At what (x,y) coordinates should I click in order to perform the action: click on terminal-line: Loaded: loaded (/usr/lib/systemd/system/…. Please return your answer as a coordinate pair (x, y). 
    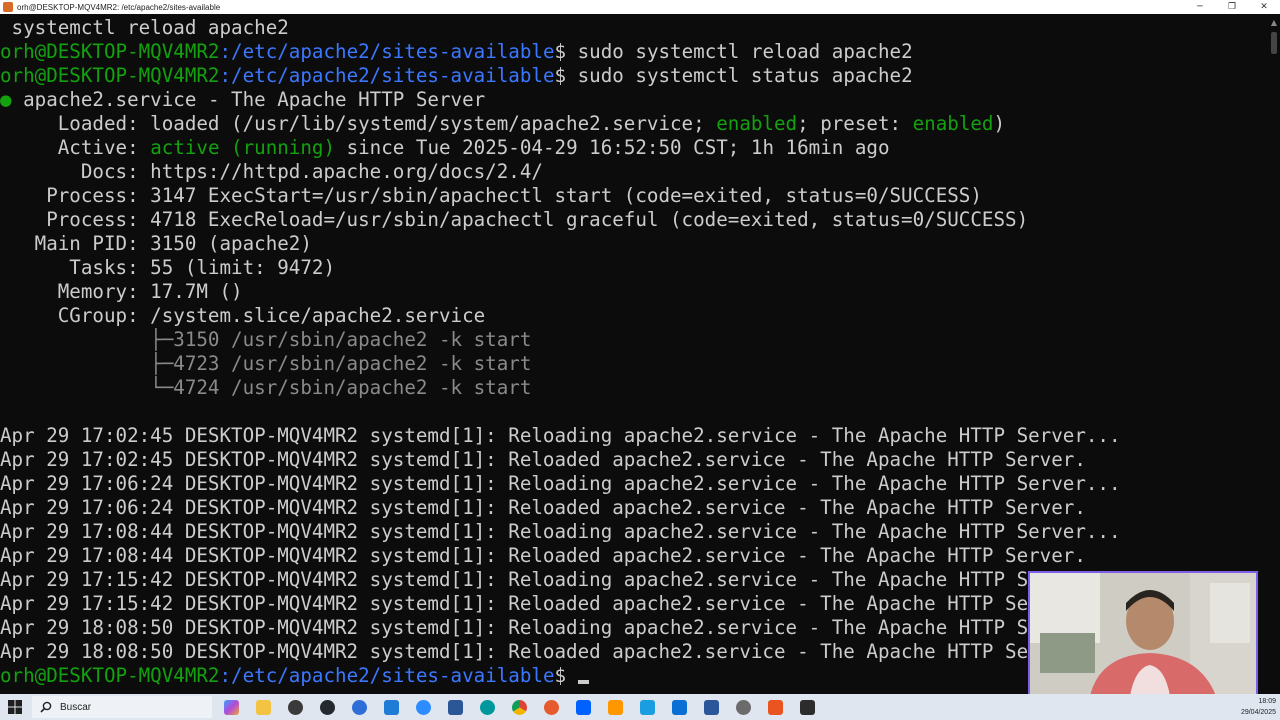
    Looking at the image, I should click on (503, 123).